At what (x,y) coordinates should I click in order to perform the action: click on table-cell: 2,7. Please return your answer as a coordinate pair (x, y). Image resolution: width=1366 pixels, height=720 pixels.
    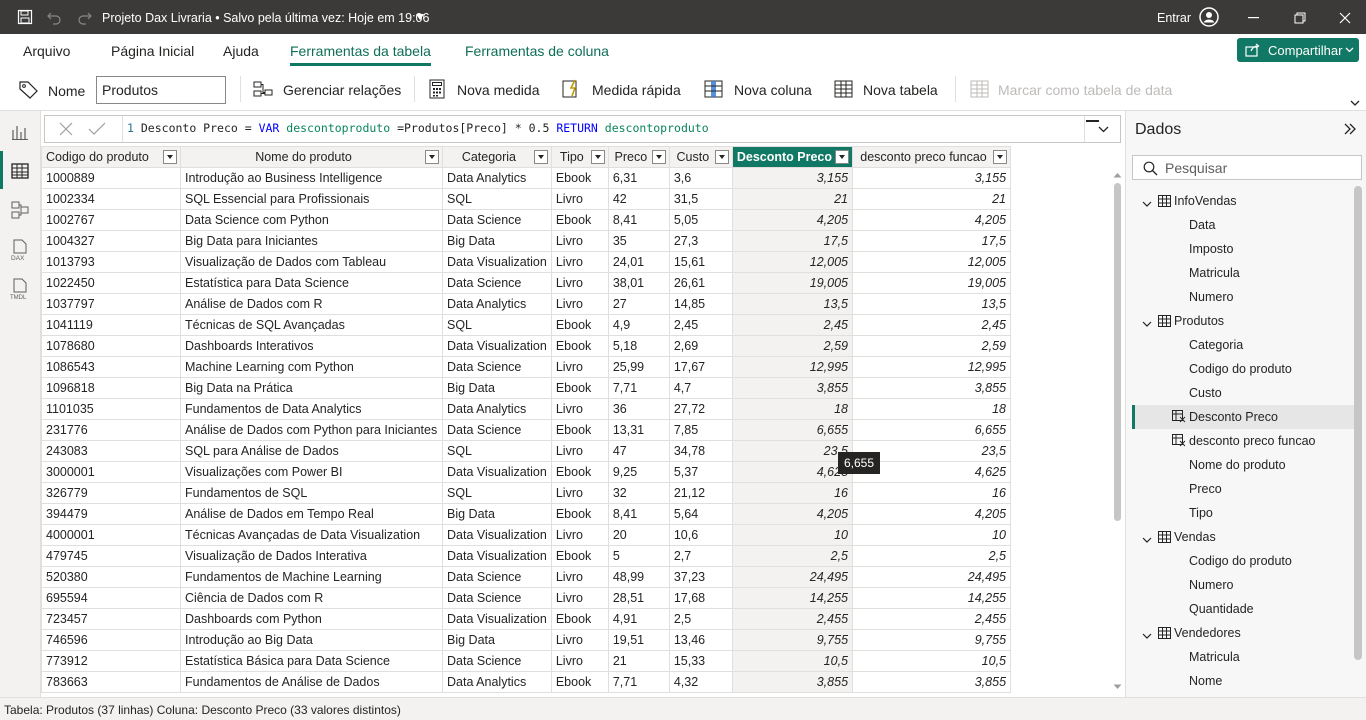
    Looking at the image, I should click on (700, 556).